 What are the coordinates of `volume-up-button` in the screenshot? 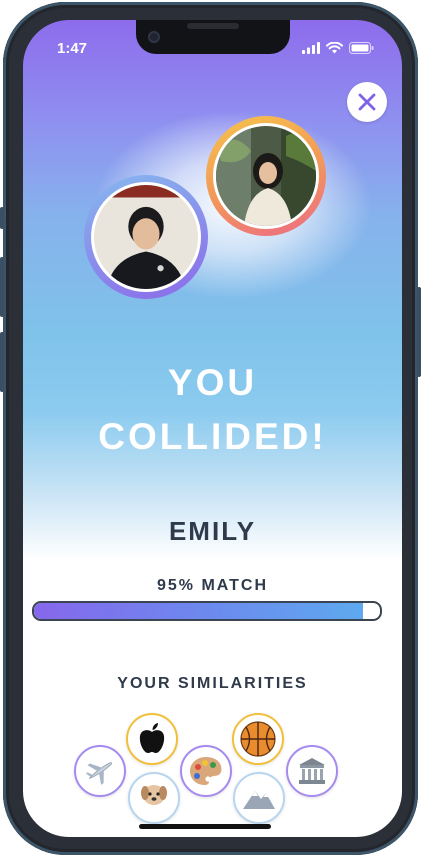 It's located at (2, 287).